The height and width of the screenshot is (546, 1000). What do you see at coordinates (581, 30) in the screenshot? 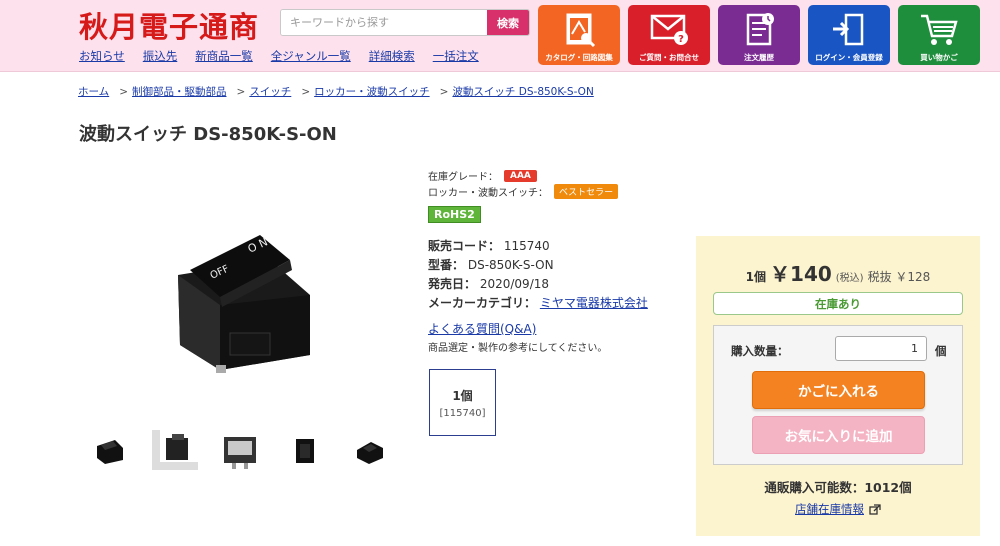
I see `catalog-icon` at bounding box center [581, 30].